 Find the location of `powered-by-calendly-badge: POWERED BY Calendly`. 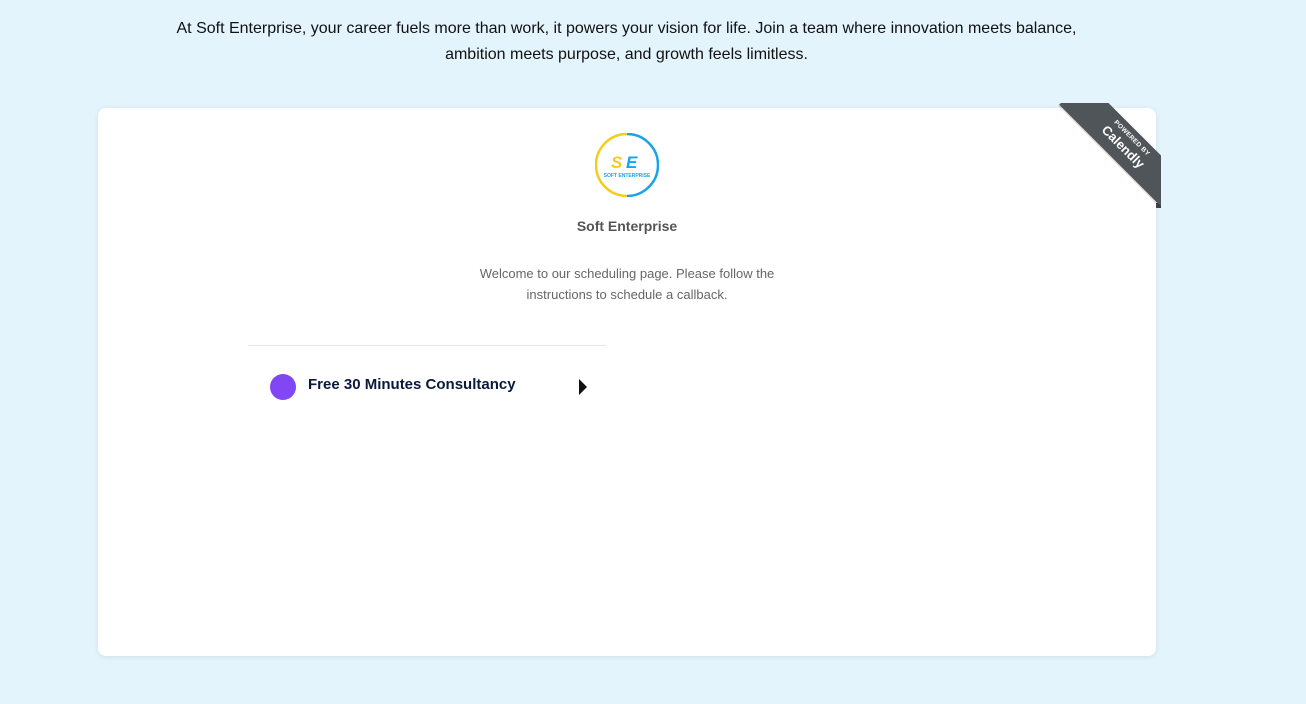

powered-by-calendly-badge: POWERED BY Calendly is located at coordinates (1108, 155).